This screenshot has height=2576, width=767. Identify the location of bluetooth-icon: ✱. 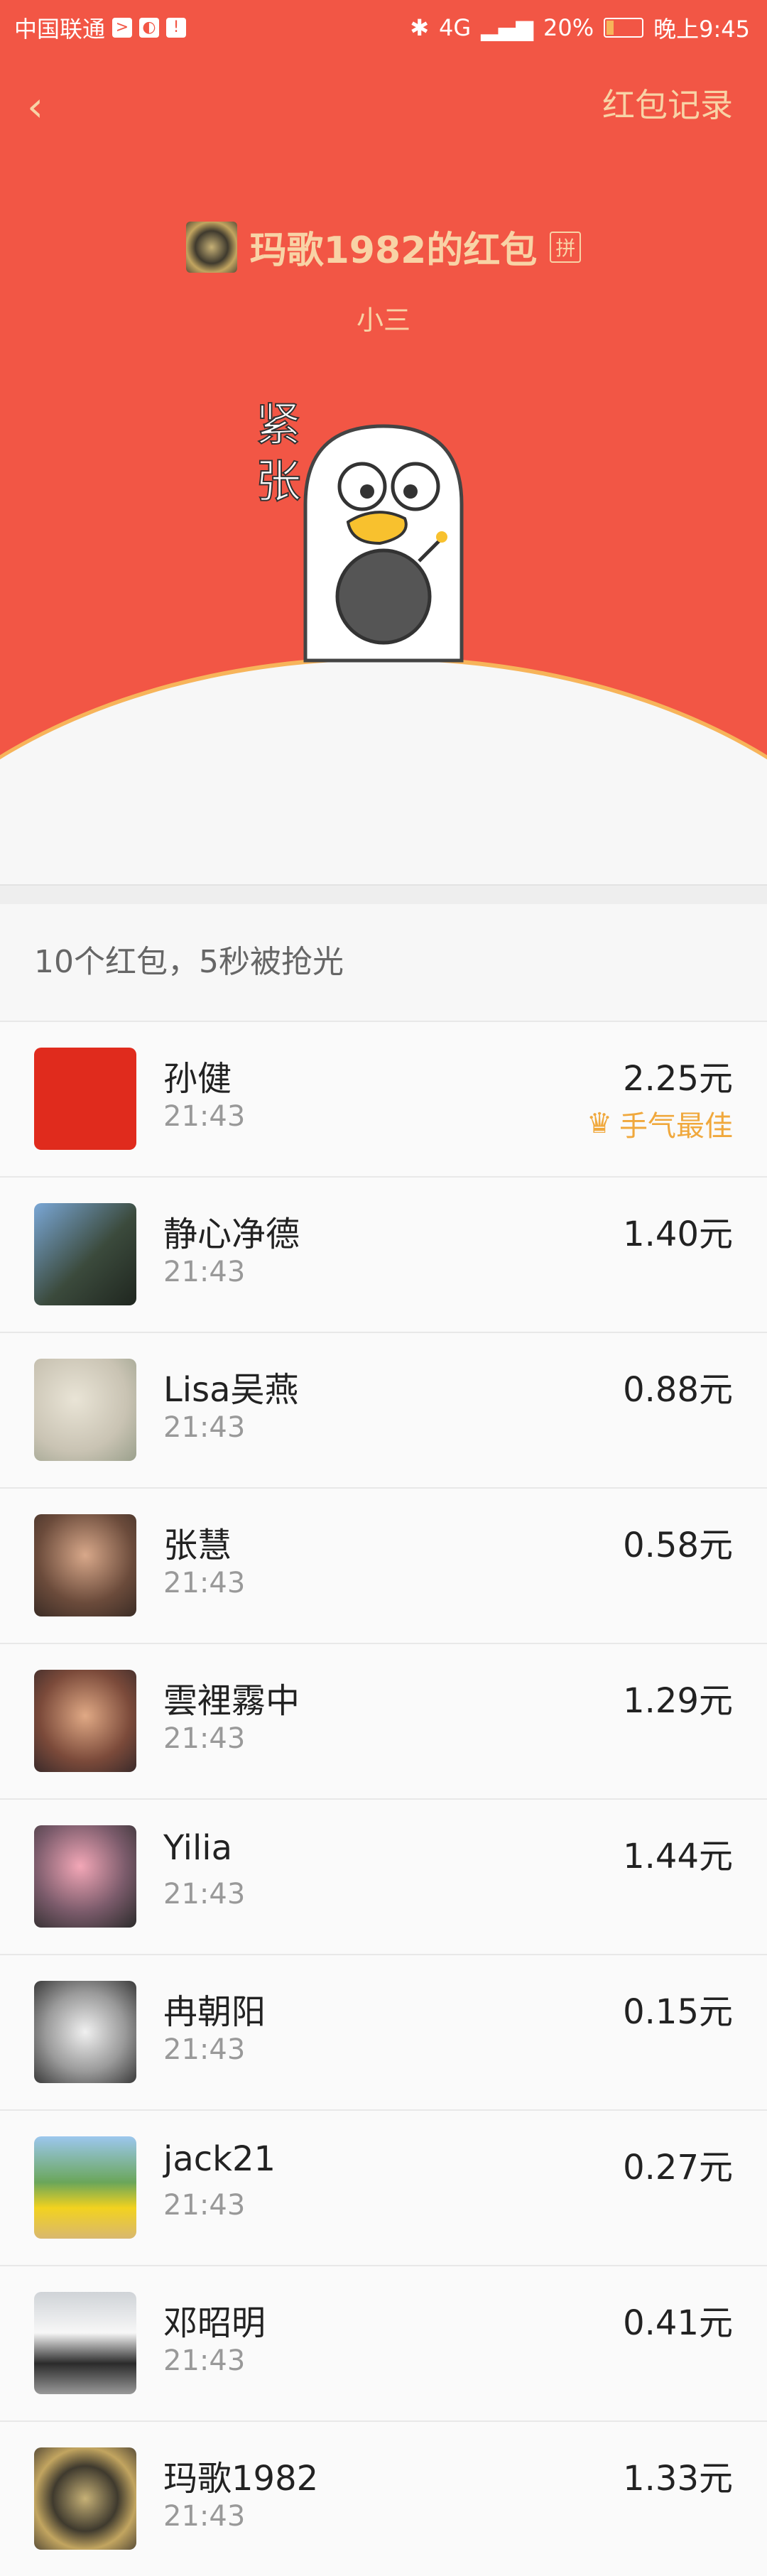
(420, 27).